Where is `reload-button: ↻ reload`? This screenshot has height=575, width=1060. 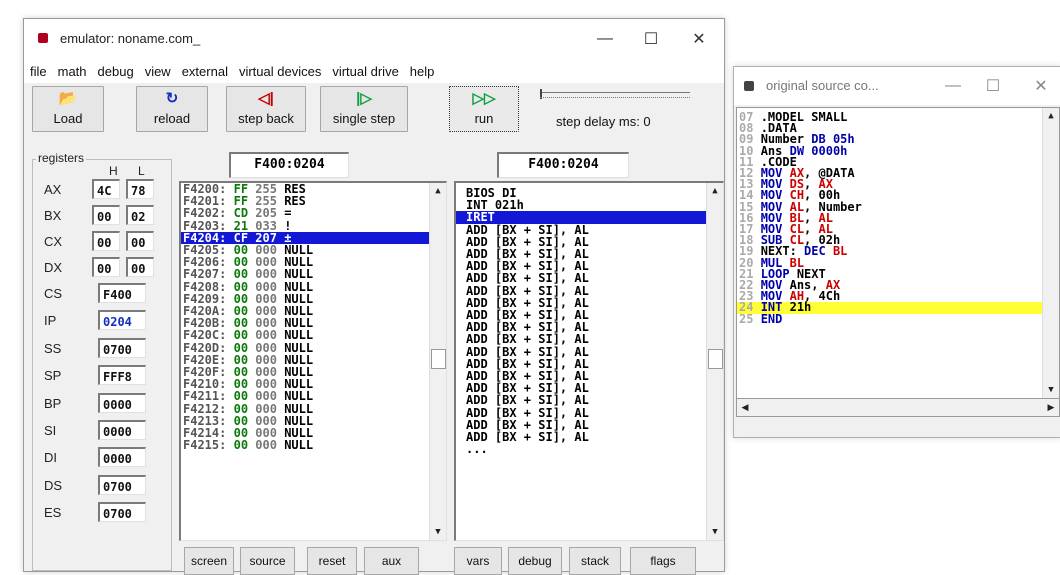 reload-button: ↻ reload is located at coordinates (172, 109).